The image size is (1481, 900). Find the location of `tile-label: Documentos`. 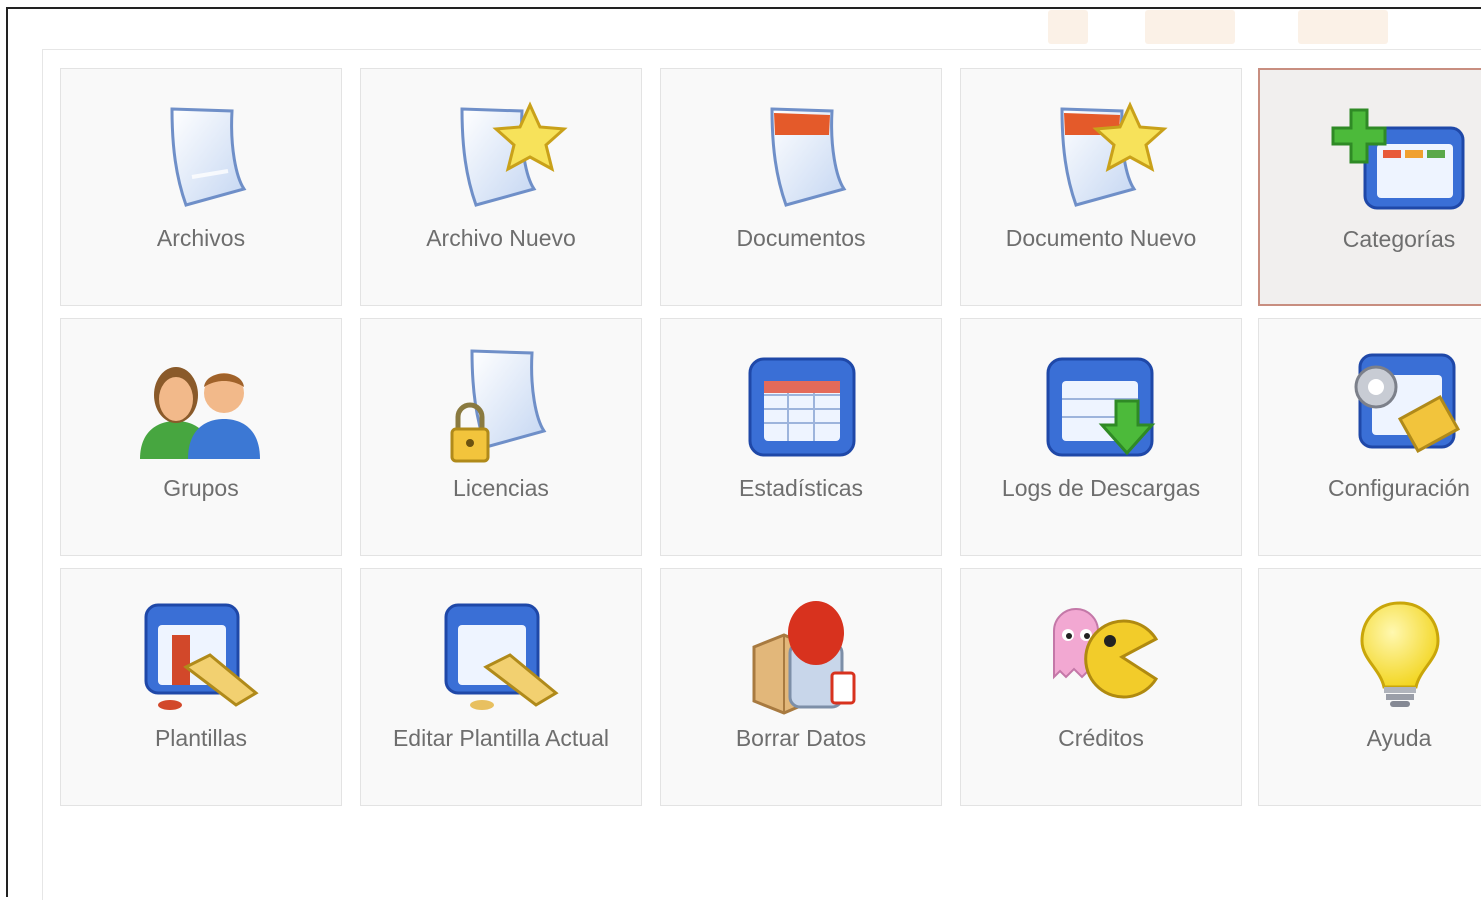

tile-label: Documentos is located at coordinates (801, 238).